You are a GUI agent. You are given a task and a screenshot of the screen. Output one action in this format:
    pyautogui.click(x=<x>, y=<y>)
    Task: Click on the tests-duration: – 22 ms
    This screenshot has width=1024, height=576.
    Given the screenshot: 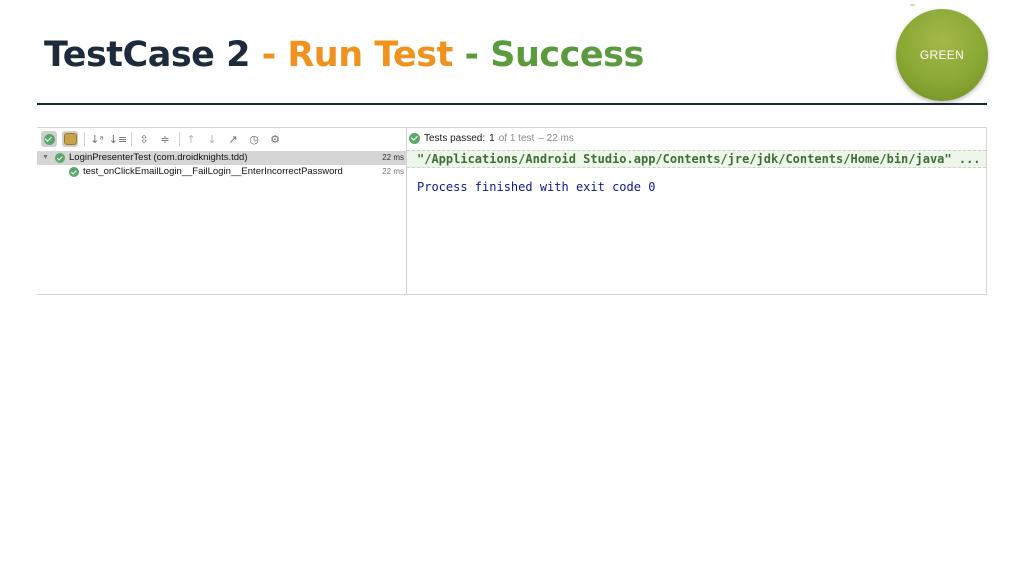 What is the action you would take?
    pyautogui.click(x=556, y=138)
    